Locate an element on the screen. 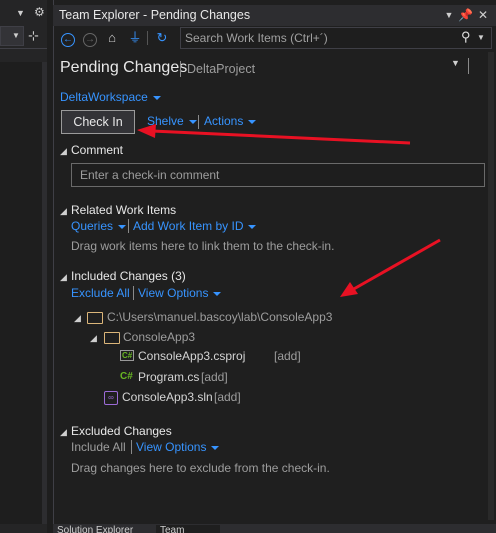 This screenshot has height=533, width=496. annotation-arrow-checkin is located at coordinates (274, 134).